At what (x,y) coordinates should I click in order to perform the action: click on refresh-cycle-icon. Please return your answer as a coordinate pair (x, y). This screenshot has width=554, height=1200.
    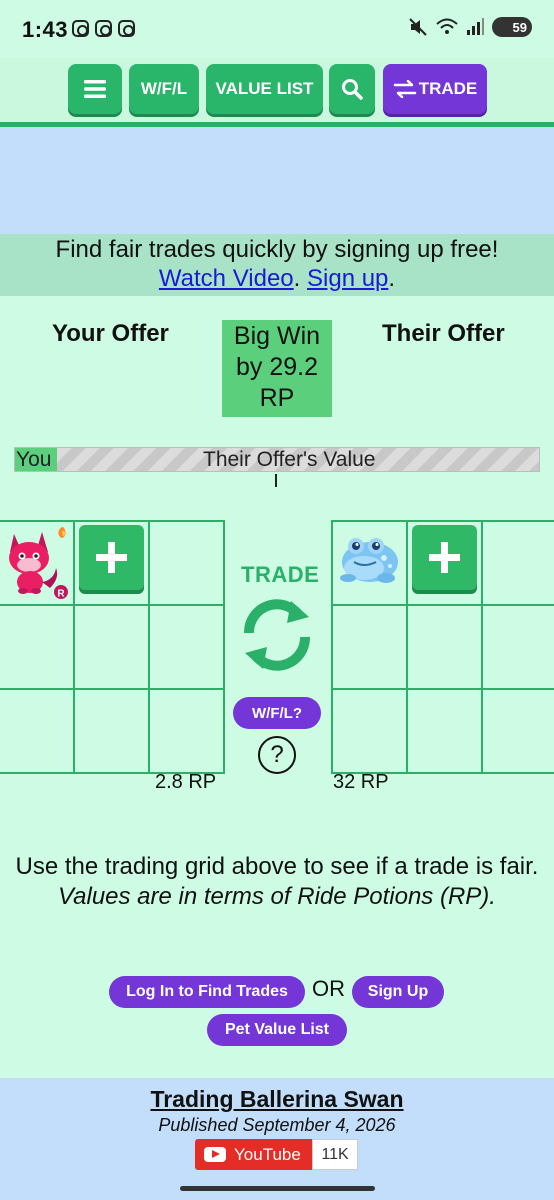
    Looking at the image, I should click on (277, 635).